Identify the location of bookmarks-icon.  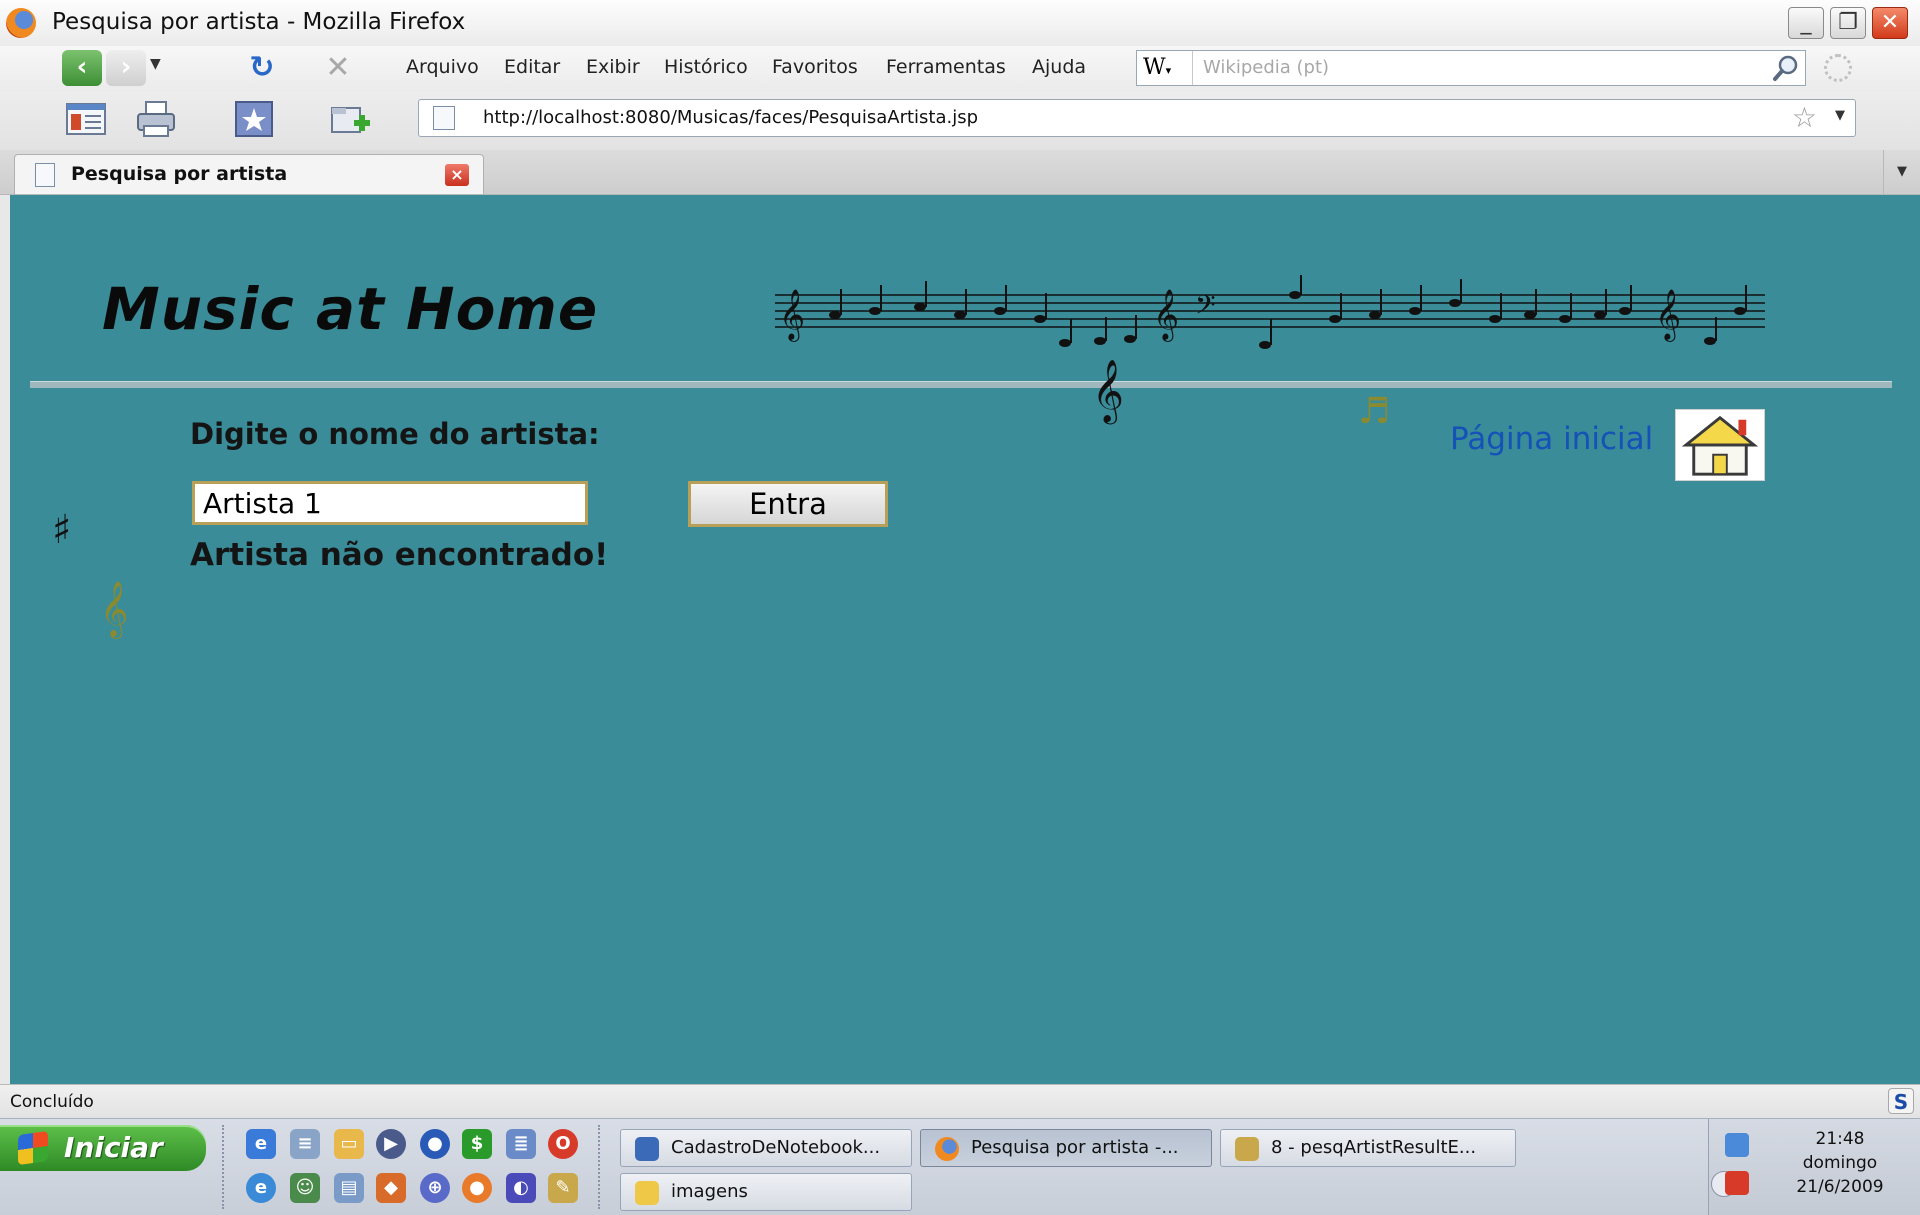
(254, 119).